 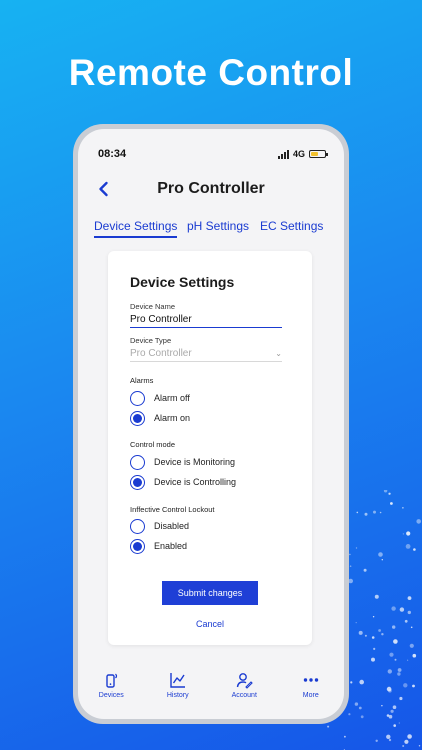 I want to click on radio-label: Alarm on, so click(x=172, y=418).